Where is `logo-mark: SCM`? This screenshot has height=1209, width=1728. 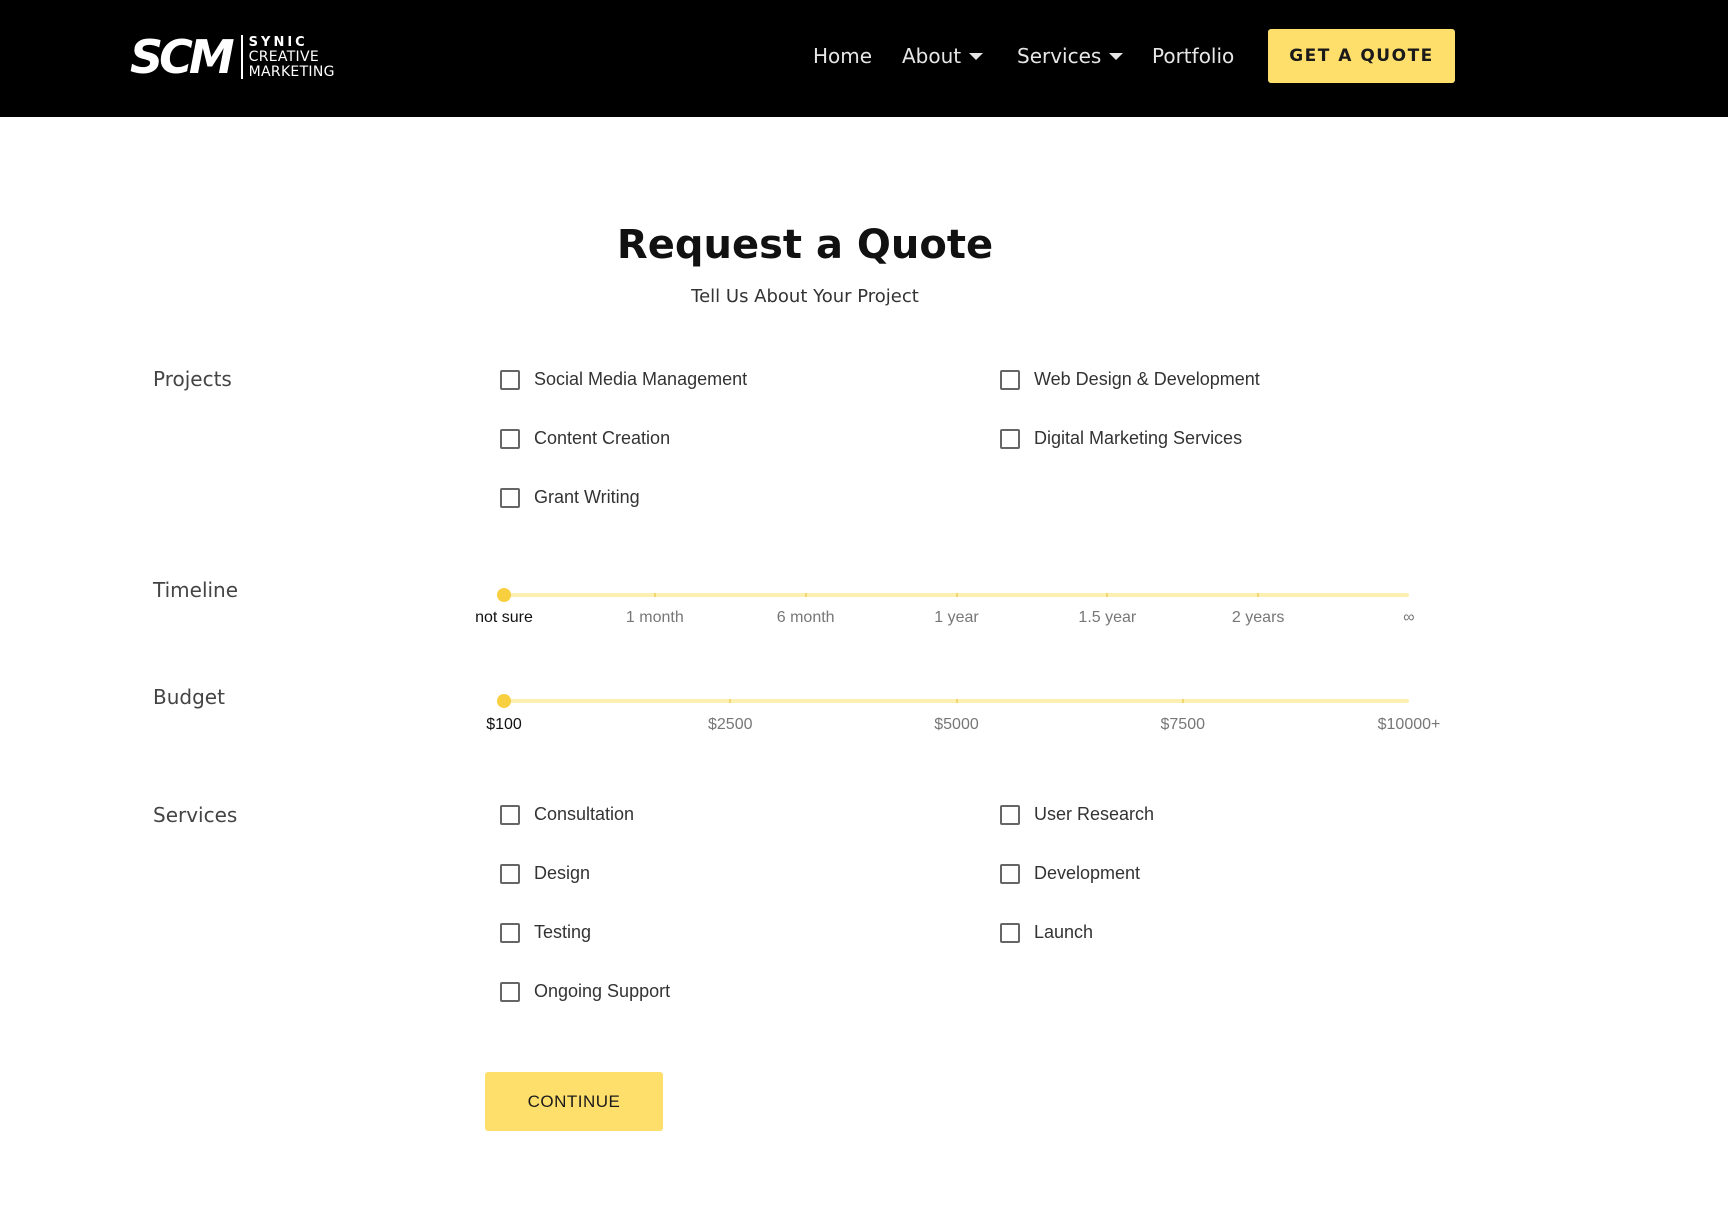 logo-mark: SCM is located at coordinates (182, 57).